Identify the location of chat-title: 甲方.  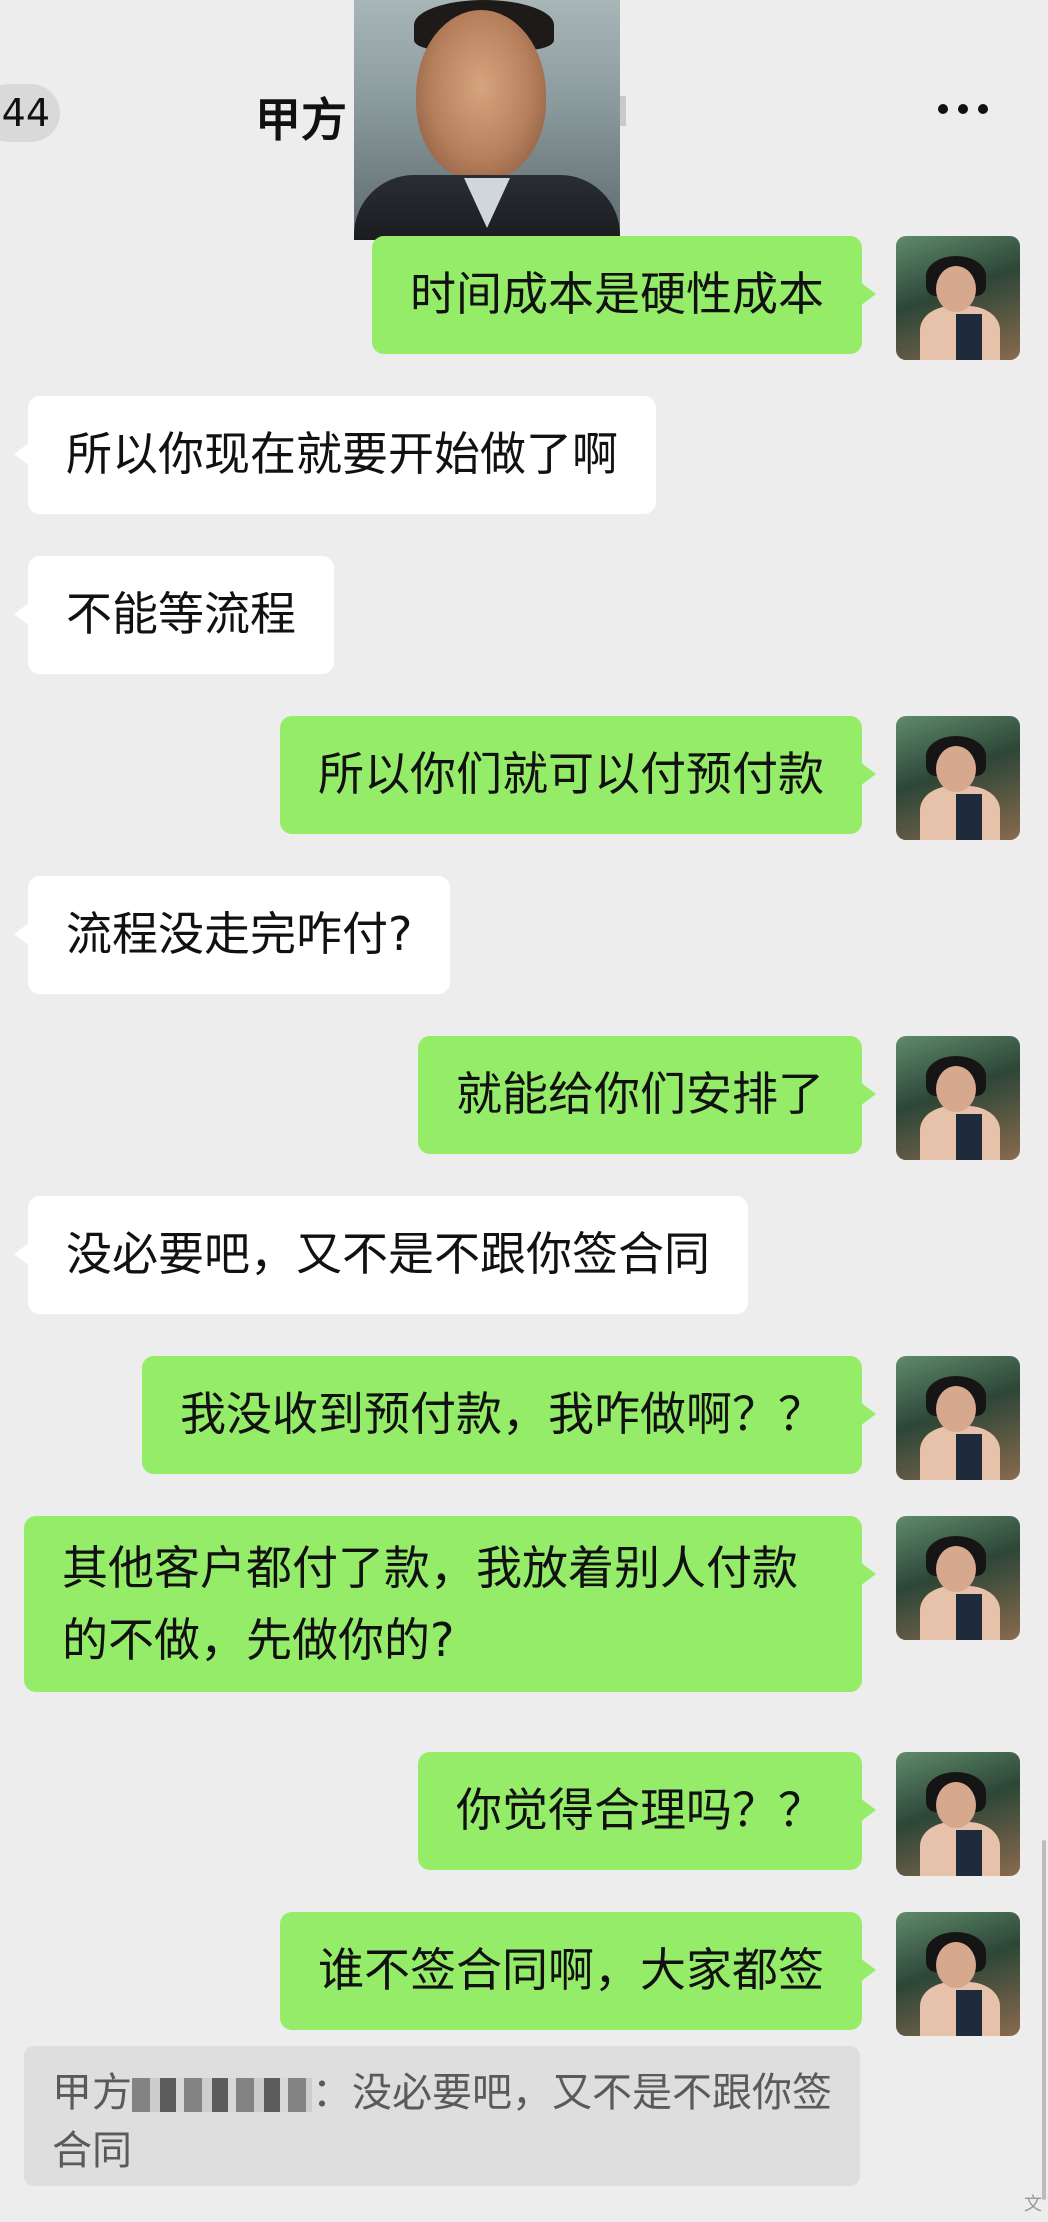
(301, 120).